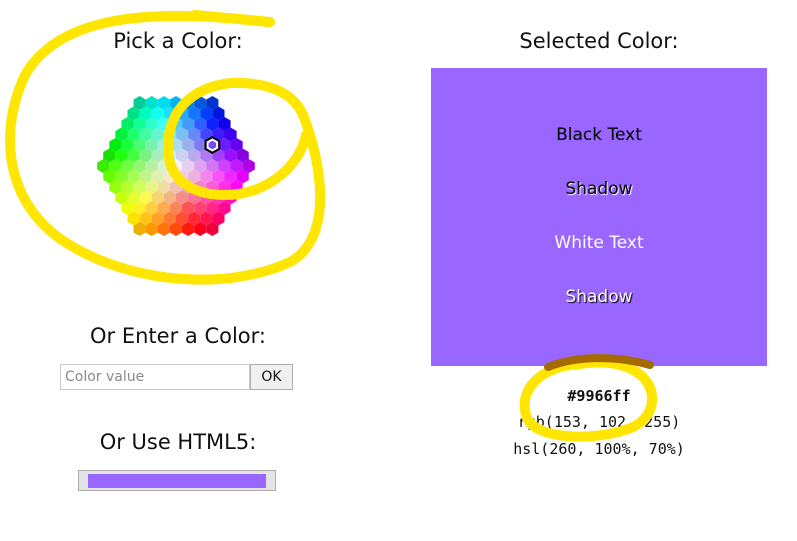 The image size is (797, 541). I want to click on enter-color-heading: Or Enter a Color:, so click(178, 336).